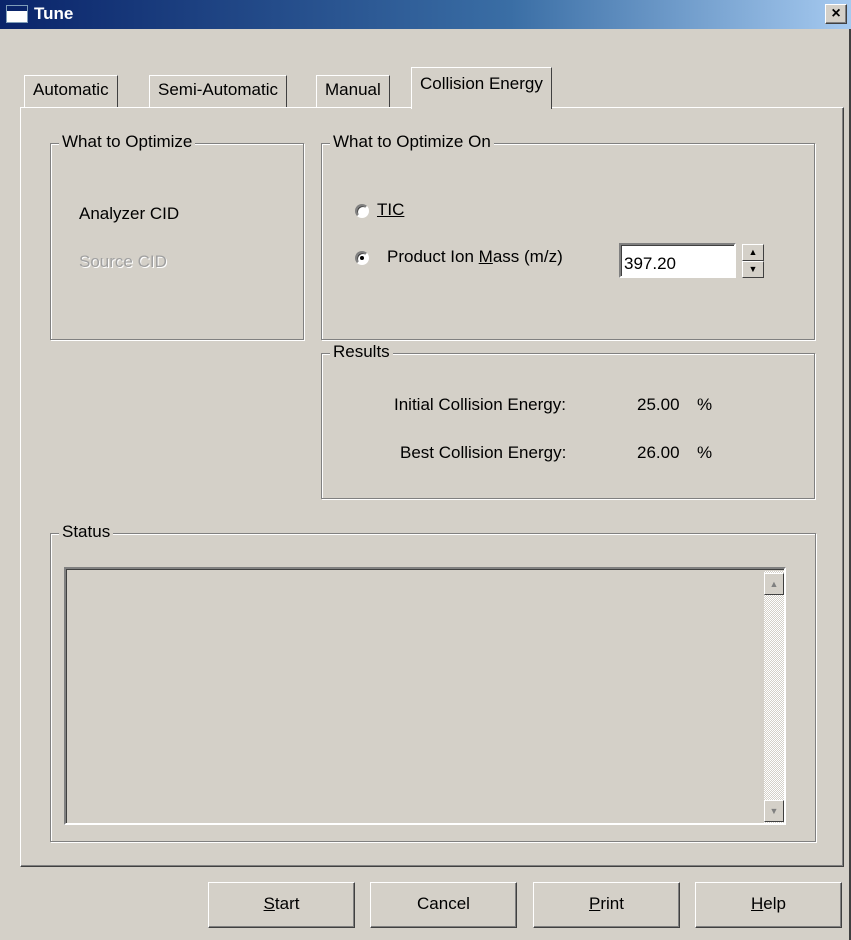  Describe the element at coordinates (123, 261) in the screenshot. I see `source-cid-option: Source CID` at that location.